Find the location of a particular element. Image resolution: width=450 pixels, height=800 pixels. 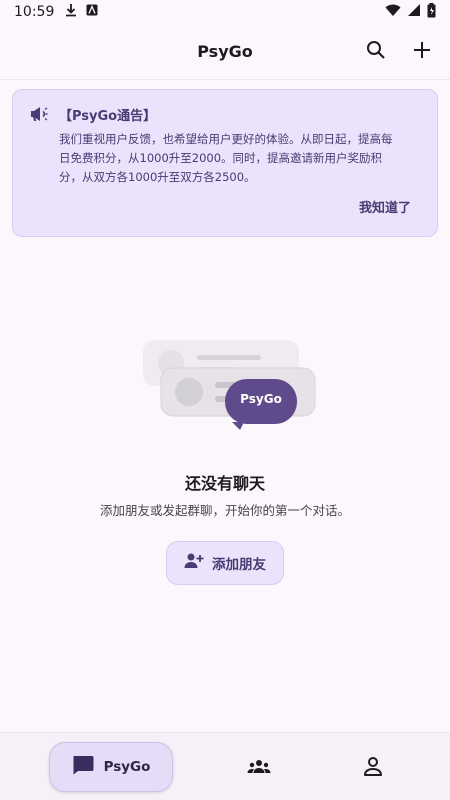

announcement-line: 日免费积分，从1000升至2000。同时，提高邀请新用户奖励积 is located at coordinates (221, 158).